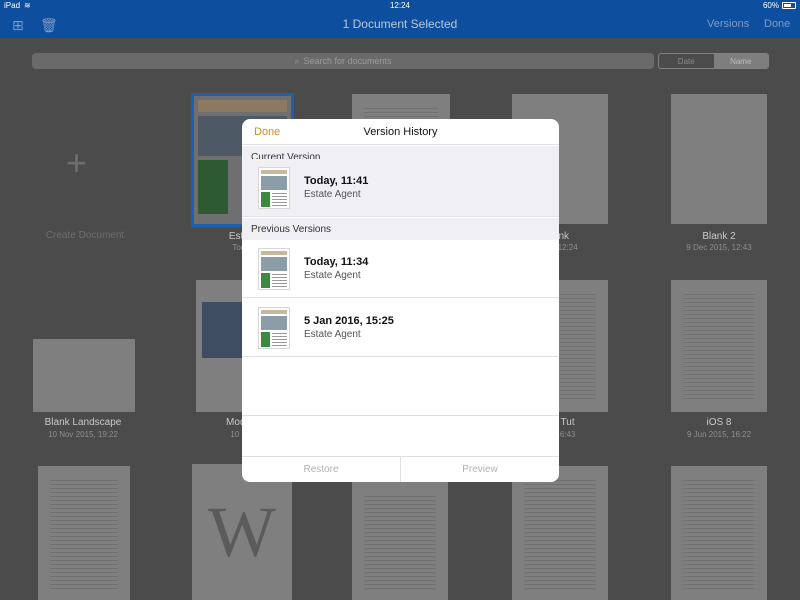  I want to click on search-input: ⌕ Search for documents, so click(343, 61).